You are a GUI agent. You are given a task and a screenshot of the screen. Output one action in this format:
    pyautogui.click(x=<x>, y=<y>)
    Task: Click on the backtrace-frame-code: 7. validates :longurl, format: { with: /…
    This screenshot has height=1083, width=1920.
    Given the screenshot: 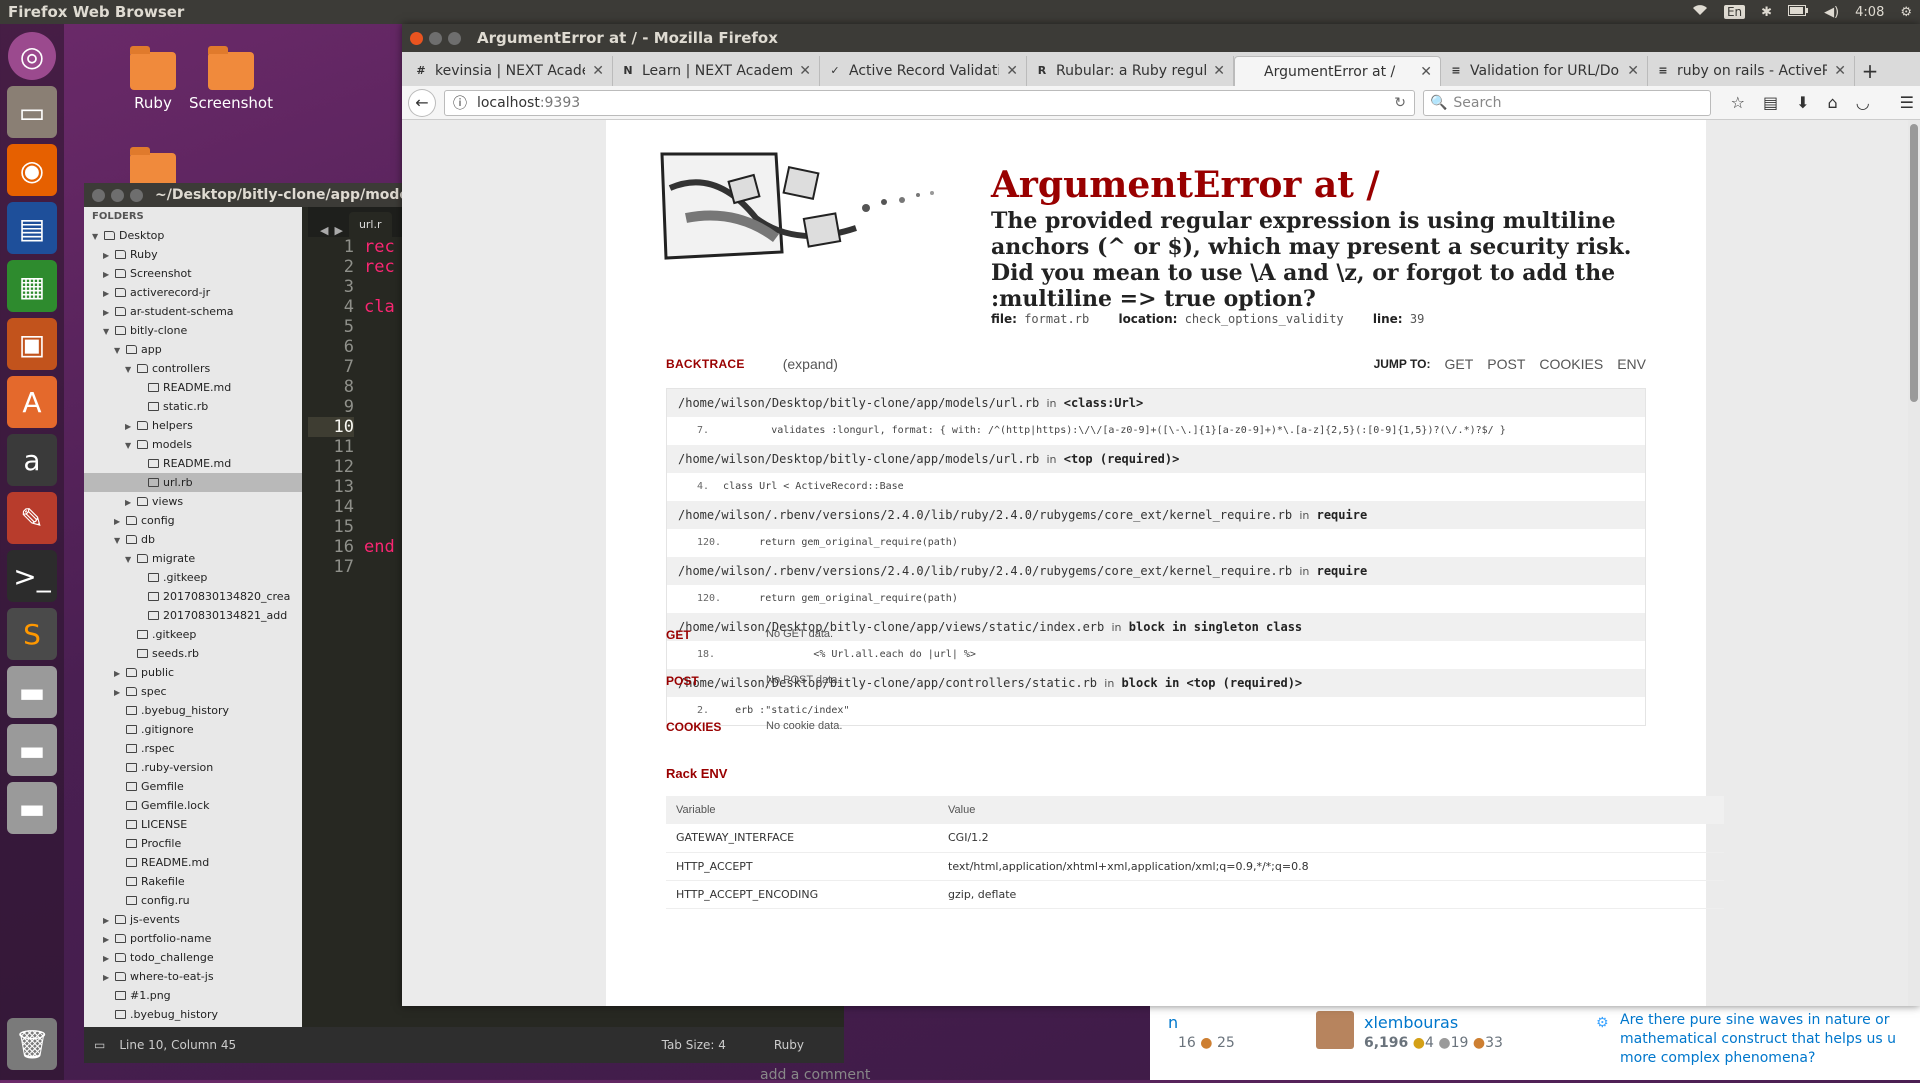 What is the action you would take?
    pyautogui.click(x=1156, y=431)
    